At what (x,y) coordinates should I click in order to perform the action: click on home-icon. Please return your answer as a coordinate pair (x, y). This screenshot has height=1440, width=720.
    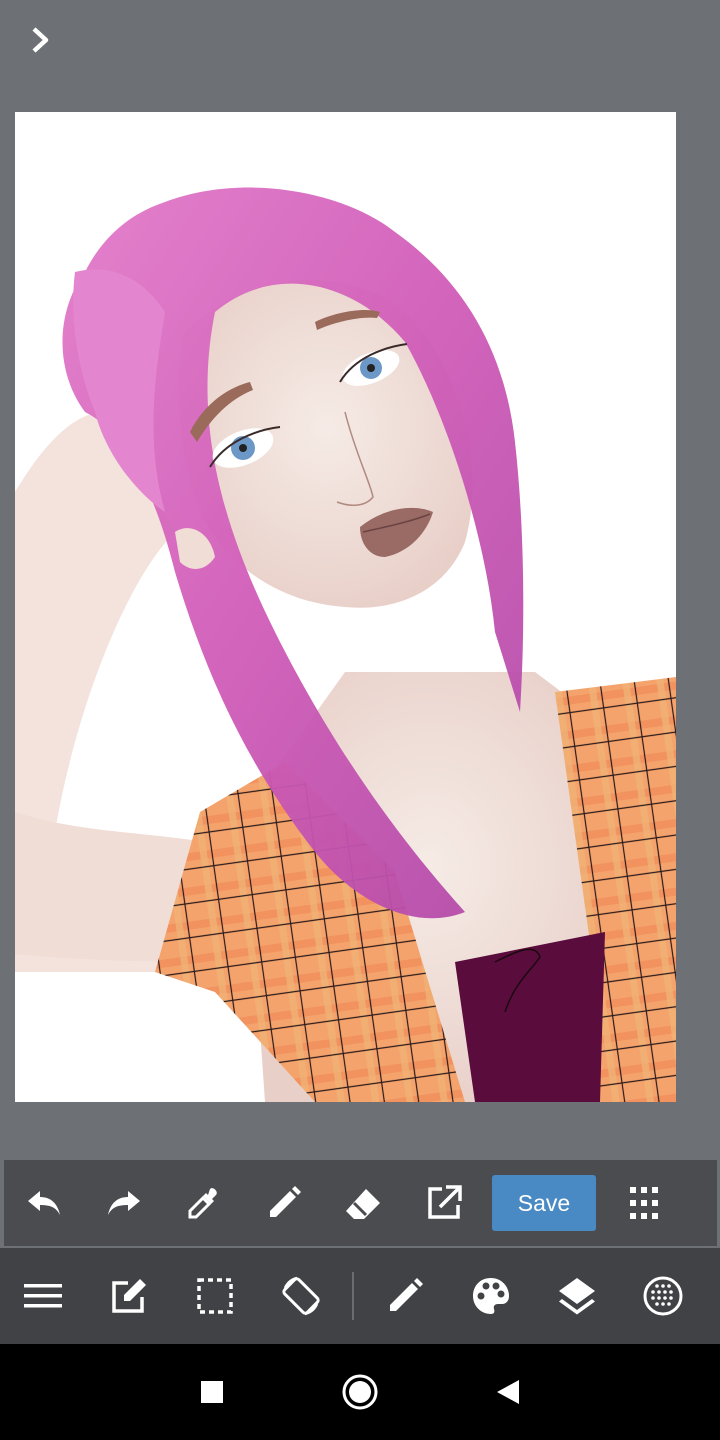
    Looking at the image, I should click on (360, 1392).